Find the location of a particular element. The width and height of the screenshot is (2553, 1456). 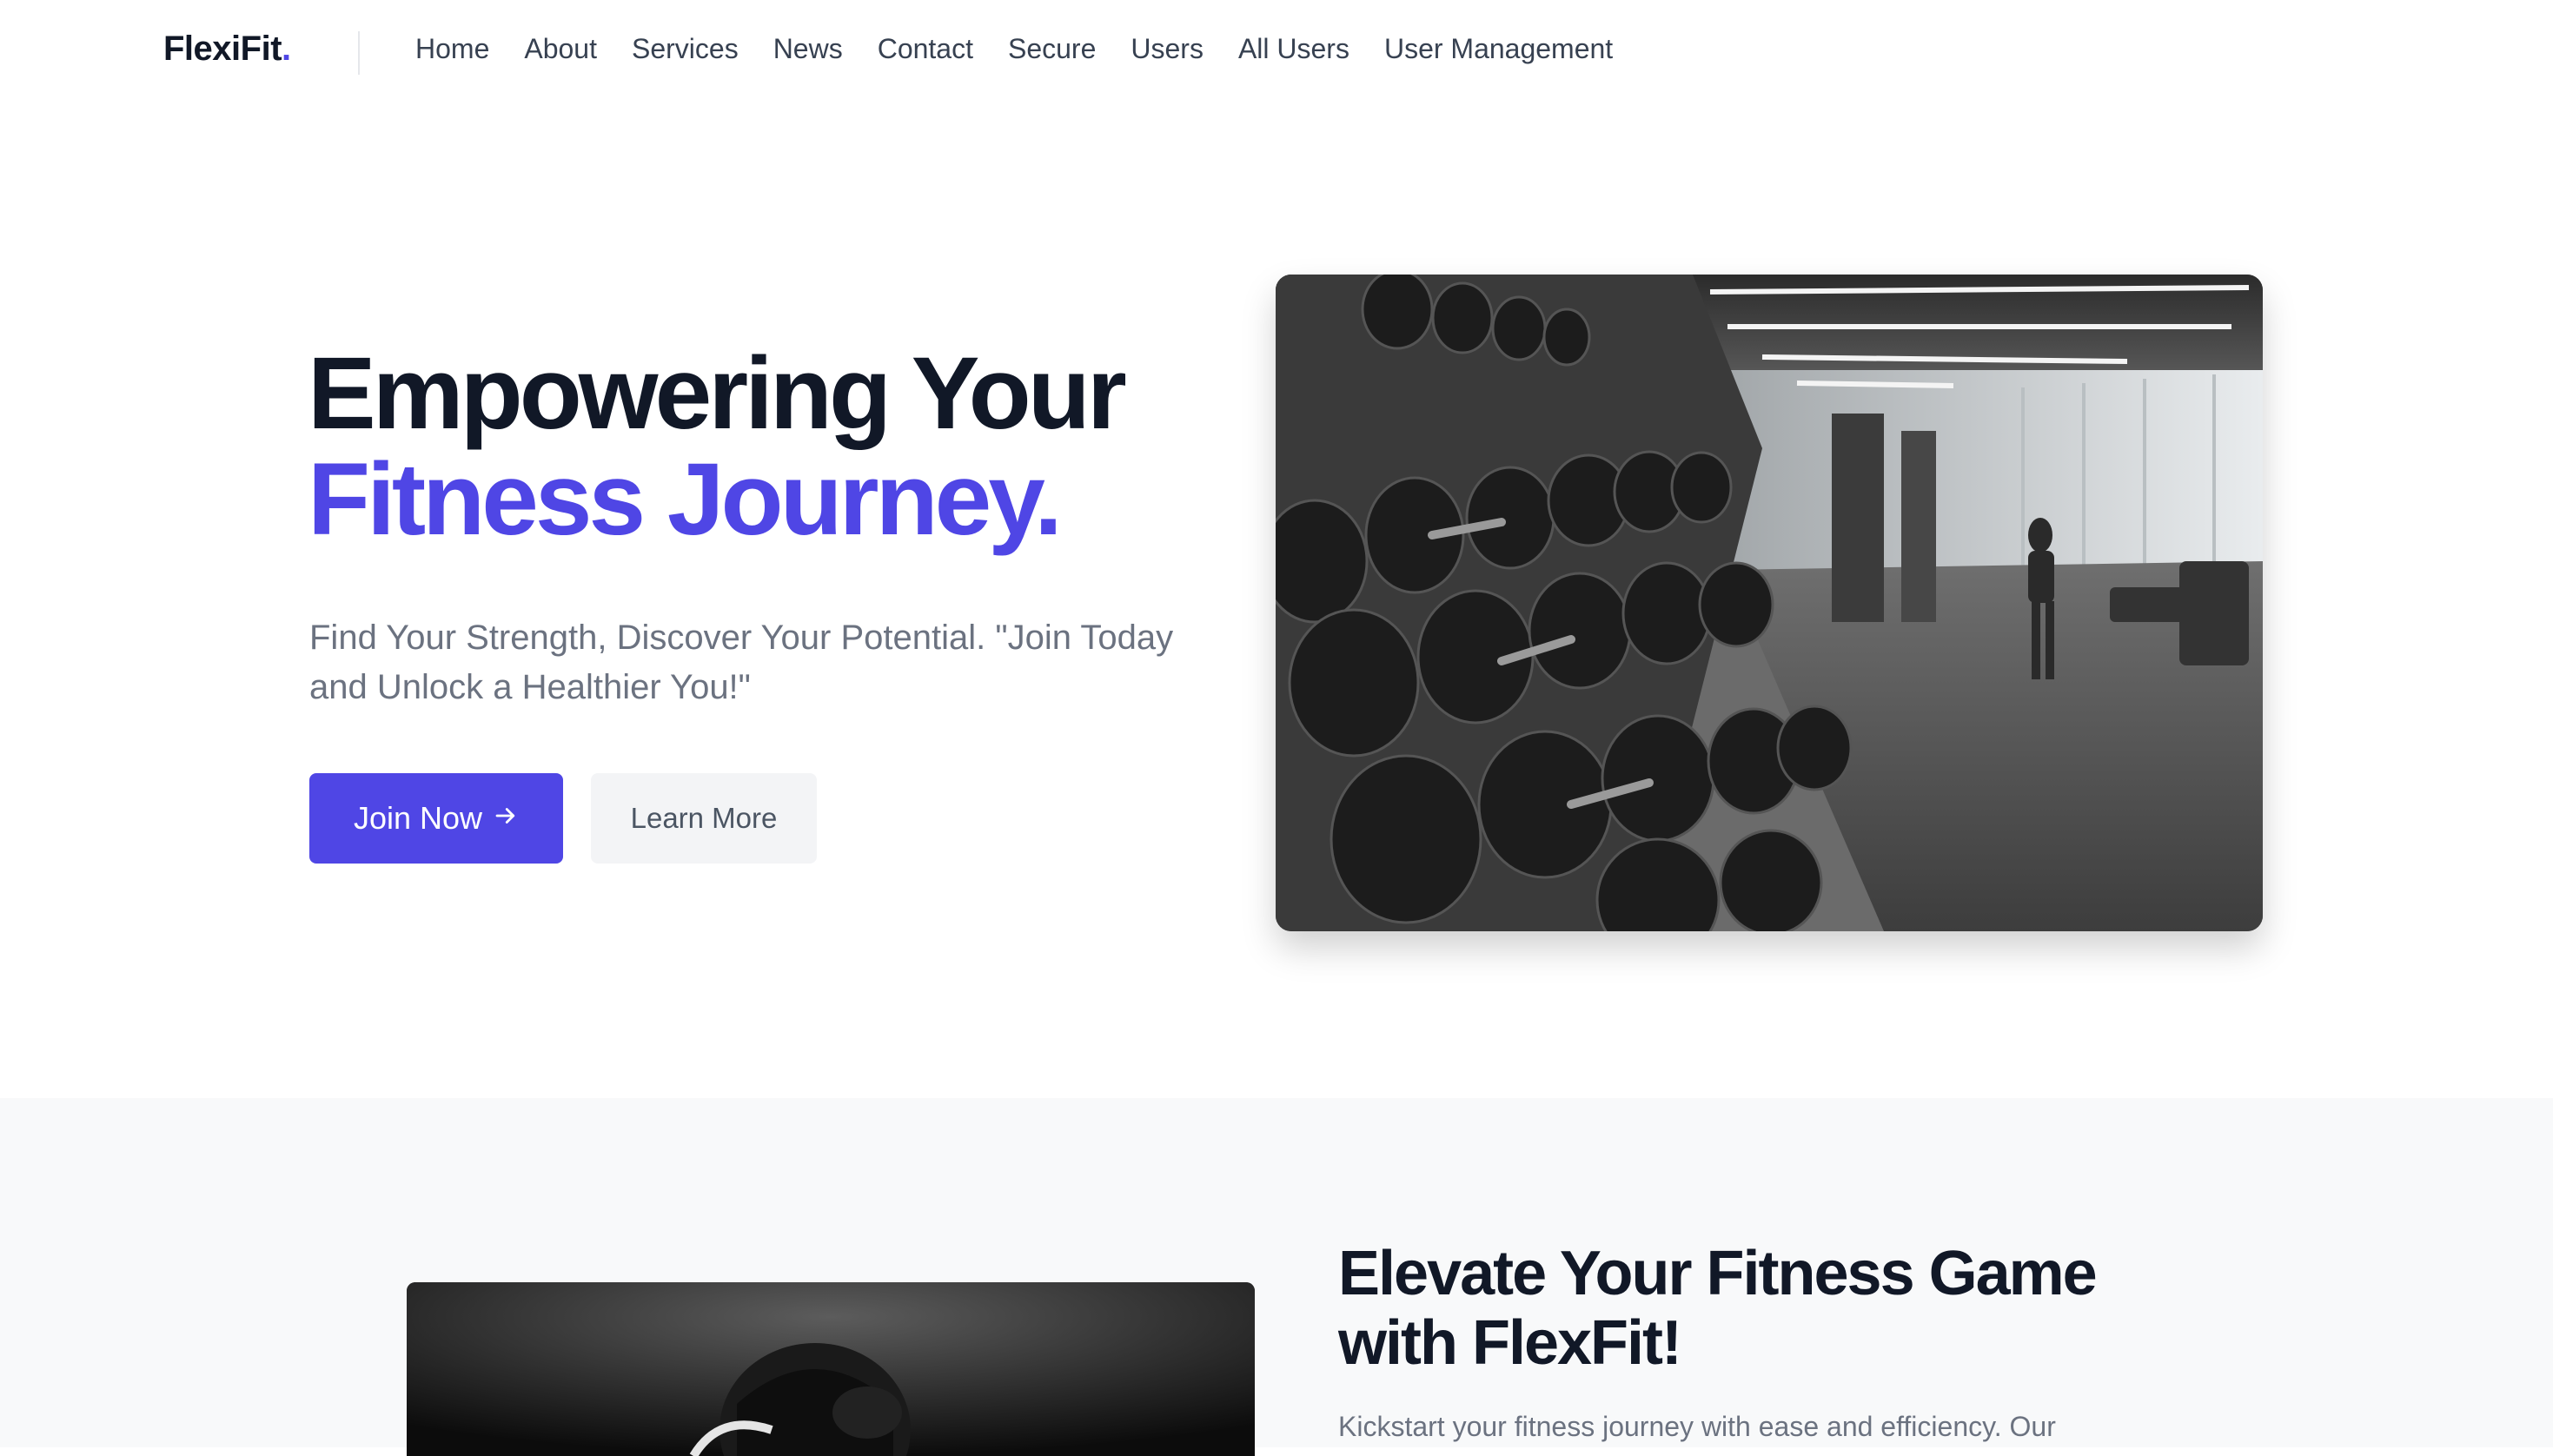

hero-title-line2: Fitness Journey. is located at coordinates (685, 499).